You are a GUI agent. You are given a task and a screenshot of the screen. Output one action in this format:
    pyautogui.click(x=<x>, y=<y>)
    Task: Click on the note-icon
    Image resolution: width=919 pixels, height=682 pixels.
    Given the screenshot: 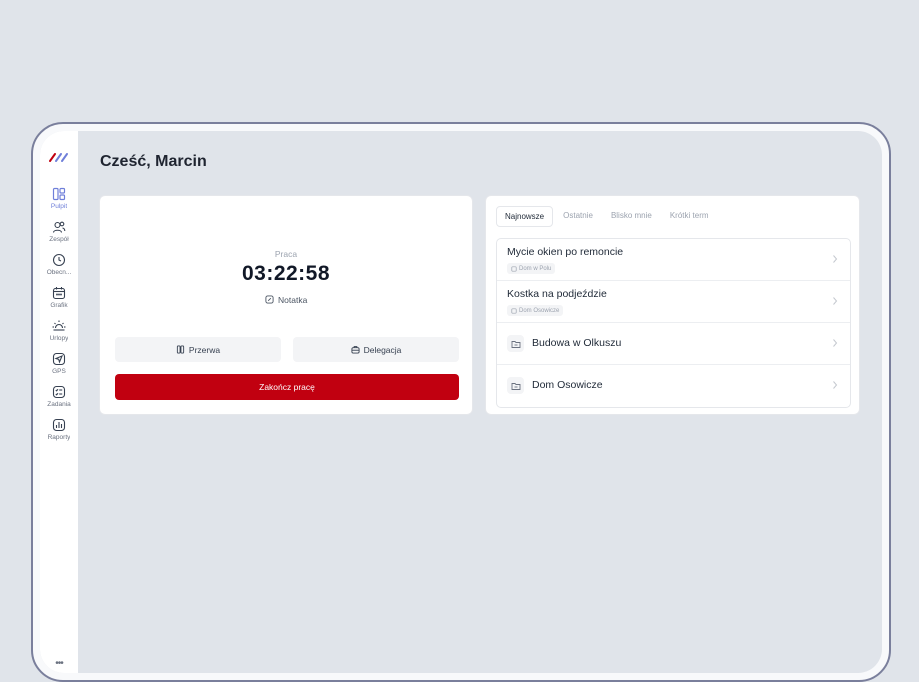 What is the action you would take?
    pyautogui.click(x=269, y=299)
    